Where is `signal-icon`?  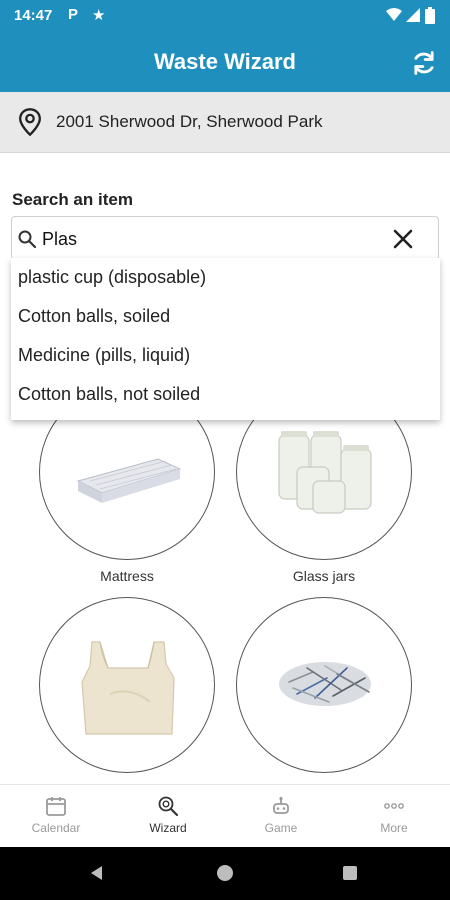
signal-icon is located at coordinates (413, 15).